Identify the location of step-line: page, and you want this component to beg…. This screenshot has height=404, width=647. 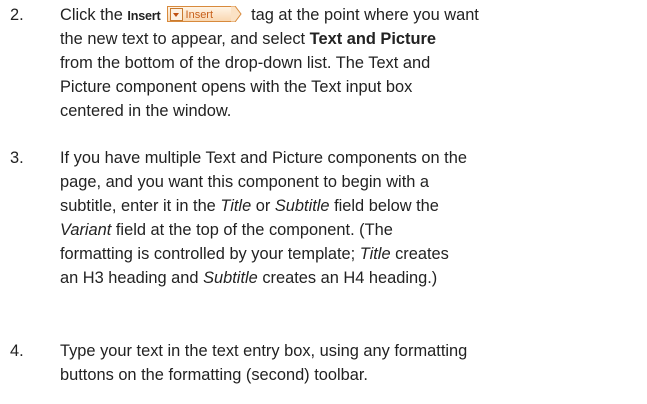
(245, 182).